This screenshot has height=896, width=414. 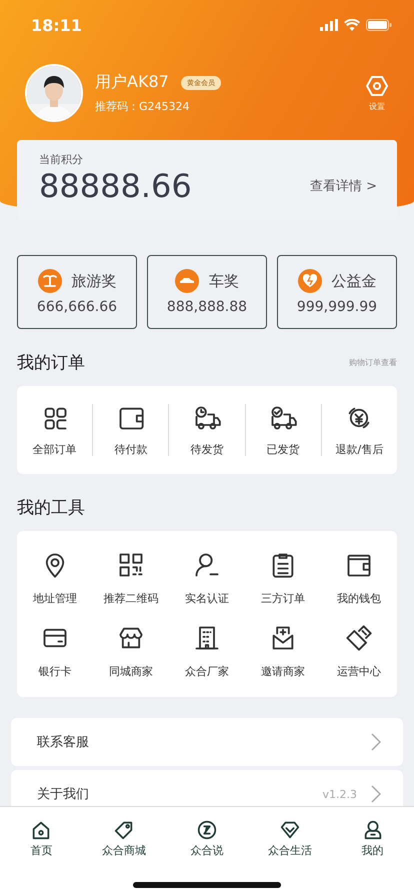 I want to click on order-item: 退款/售后, so click(x=360, y=430).